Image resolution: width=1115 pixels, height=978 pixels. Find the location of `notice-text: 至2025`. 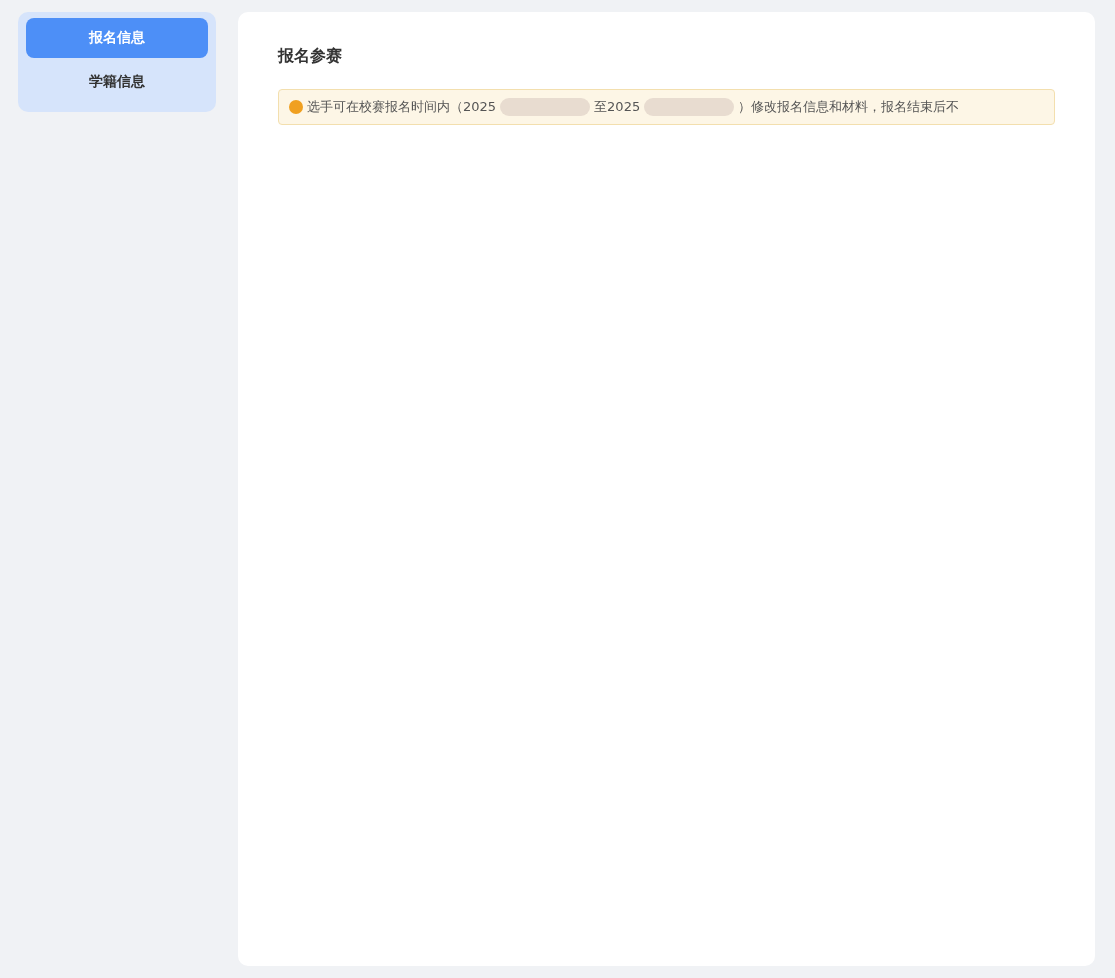

notice-text: 至2025 is located at coordinates (617, 107).